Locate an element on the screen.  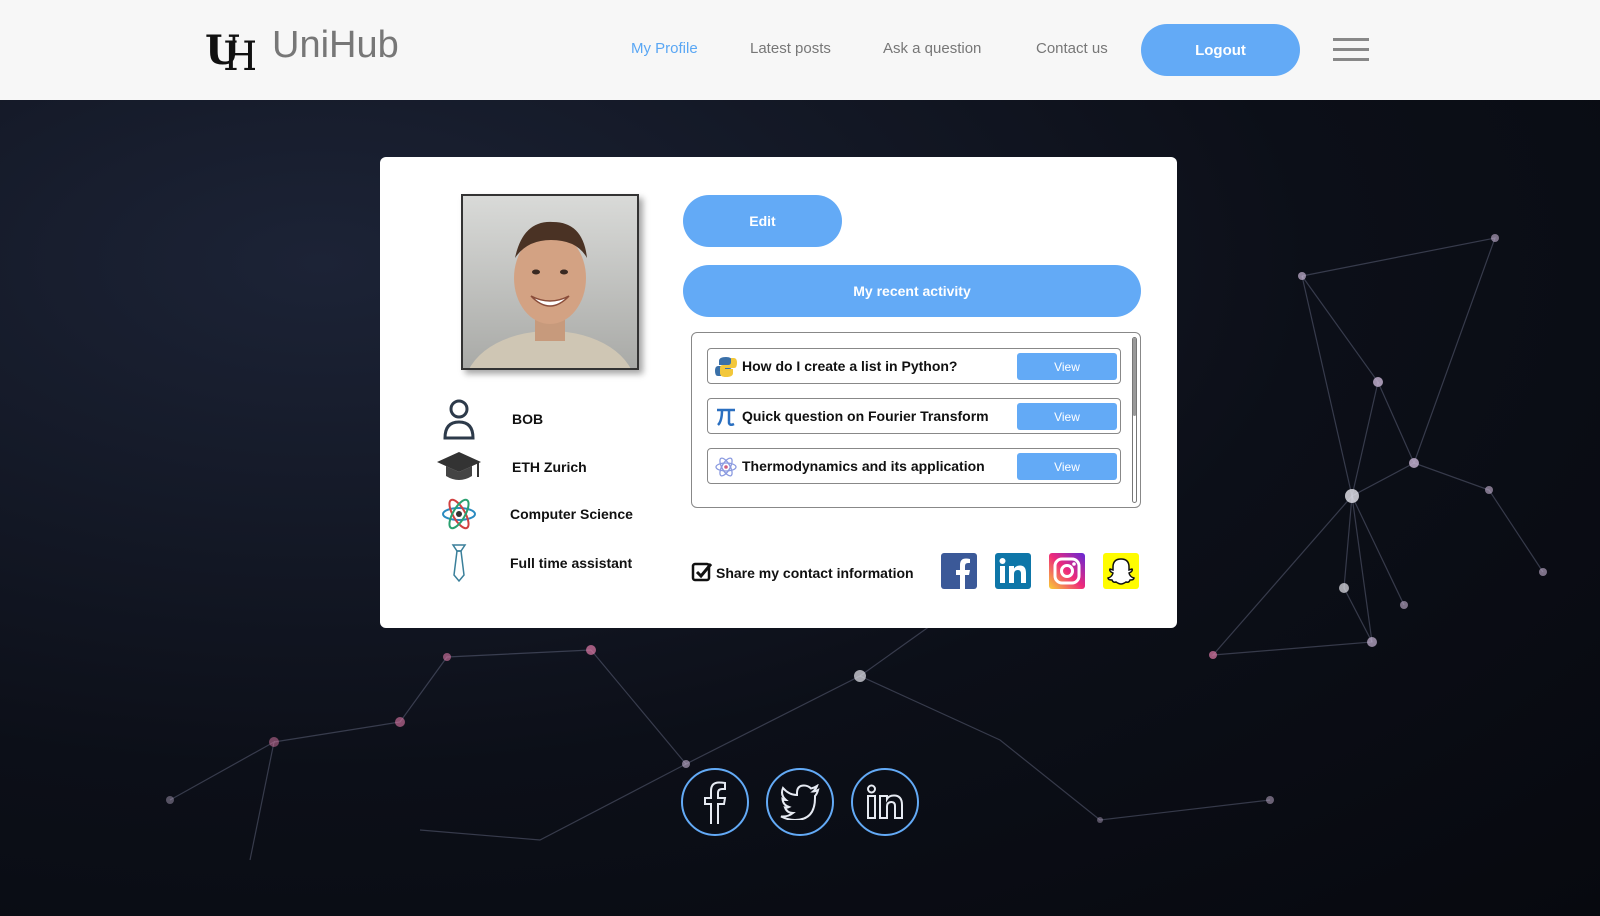
nav-contact-us: Contact us is located at coordinates (1072, 48).